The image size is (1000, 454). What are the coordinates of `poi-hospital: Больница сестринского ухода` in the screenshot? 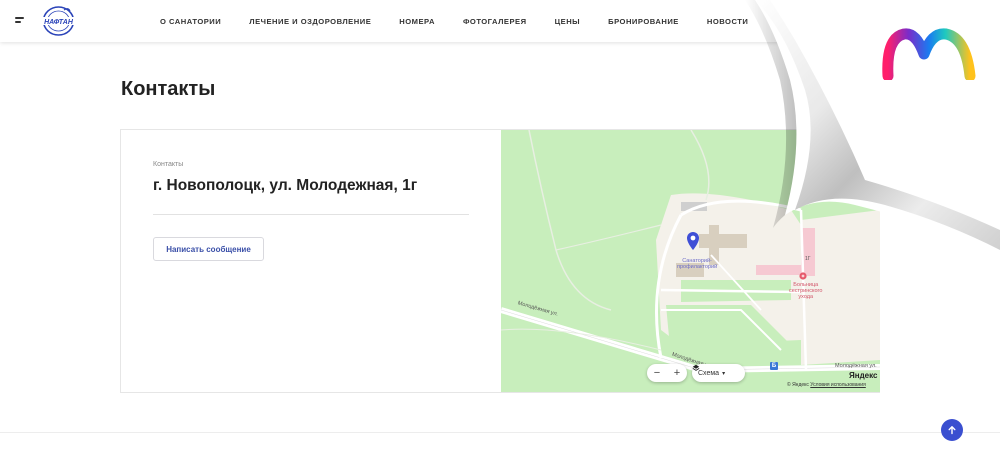 It's located at (805, 291).